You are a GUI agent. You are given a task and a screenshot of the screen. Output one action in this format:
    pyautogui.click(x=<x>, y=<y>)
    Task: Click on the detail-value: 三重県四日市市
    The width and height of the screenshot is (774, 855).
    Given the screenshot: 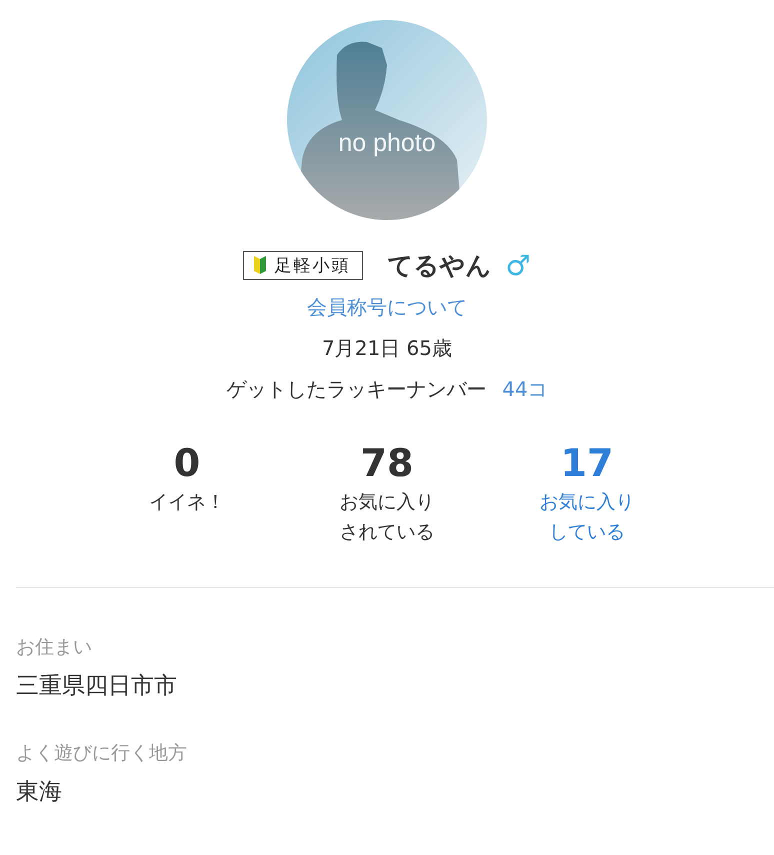 What is the action you would take?
    pyautogui.click(x=97, y=686)
    